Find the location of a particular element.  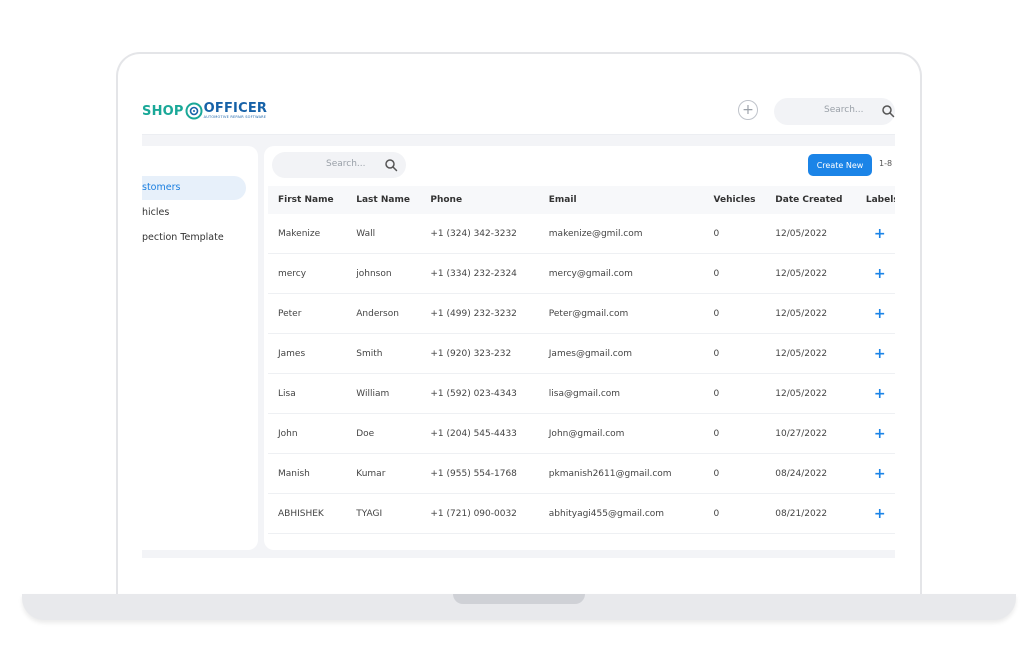

last-name-cell: Anderson is located at coordinates (383, 313).